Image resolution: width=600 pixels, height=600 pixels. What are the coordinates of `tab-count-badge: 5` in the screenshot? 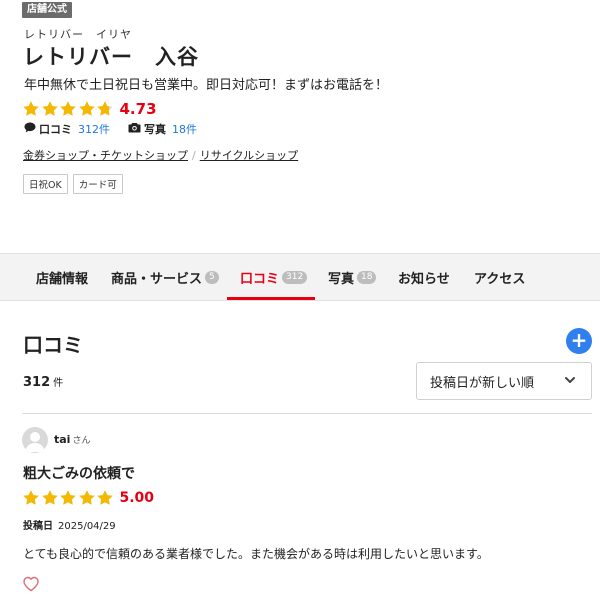 It's located at (212, 277).